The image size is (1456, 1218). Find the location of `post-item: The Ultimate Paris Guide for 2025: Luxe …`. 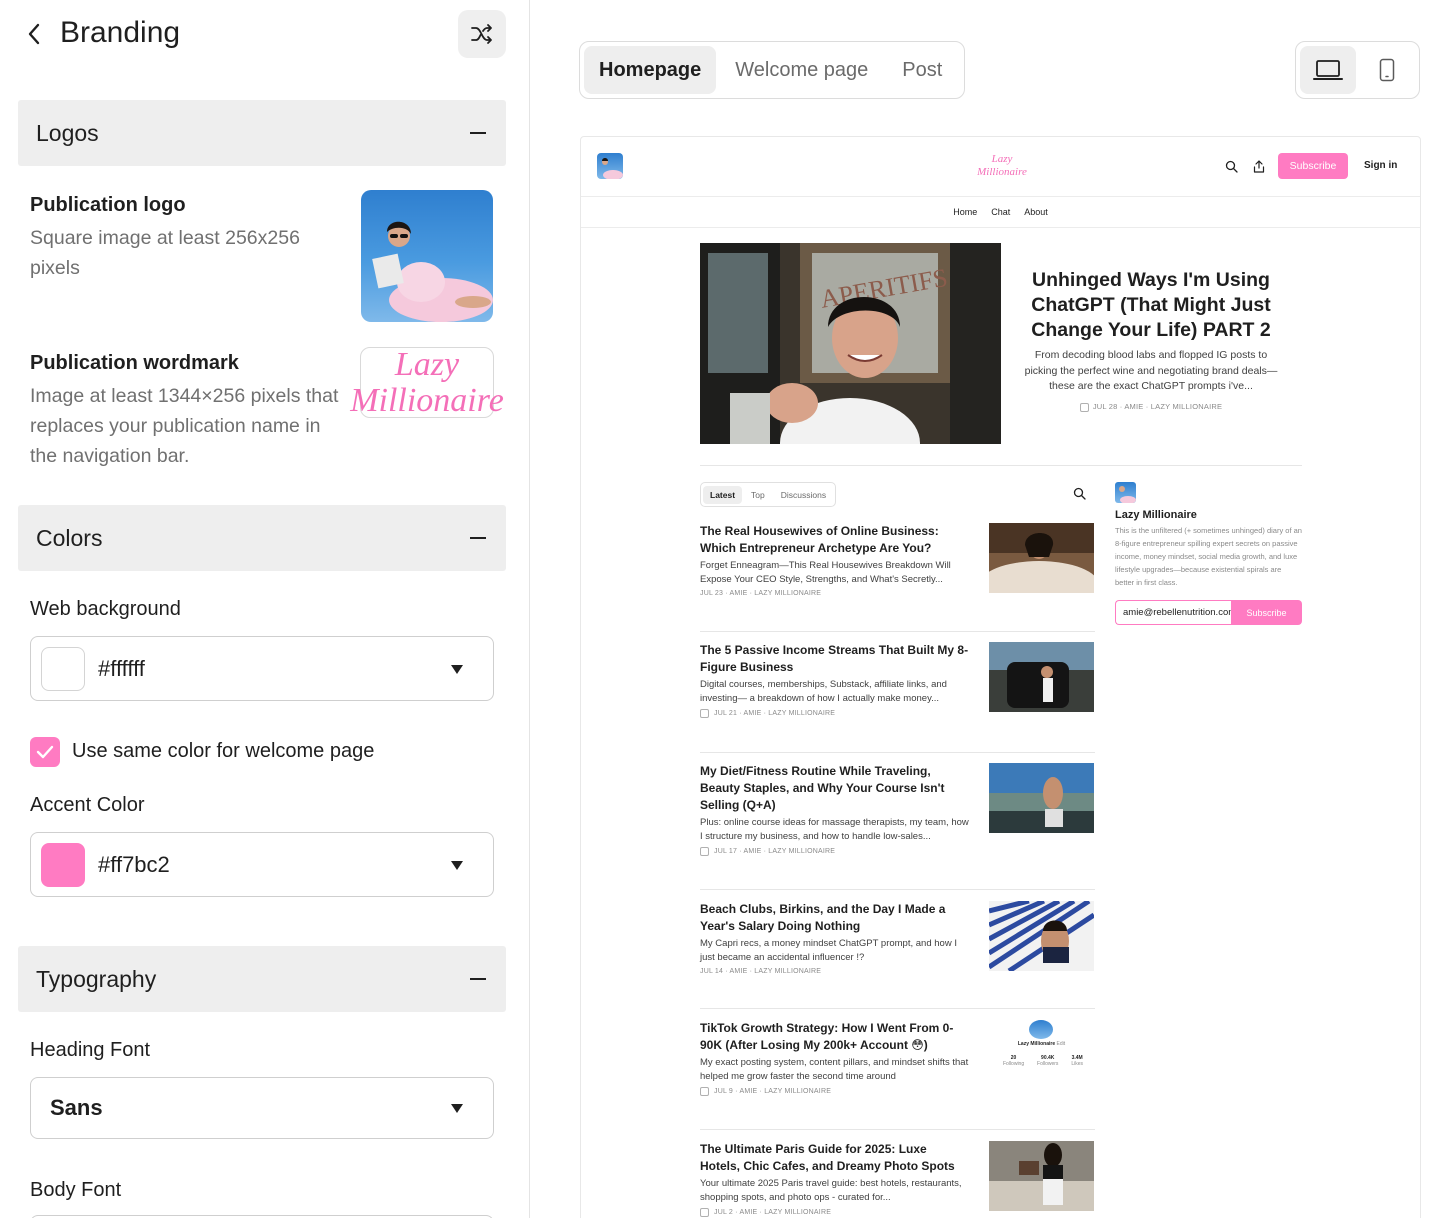

post-item: The Ultimate Paris Guide for 2025: Luxe … is located at coordinates (897, 1179).